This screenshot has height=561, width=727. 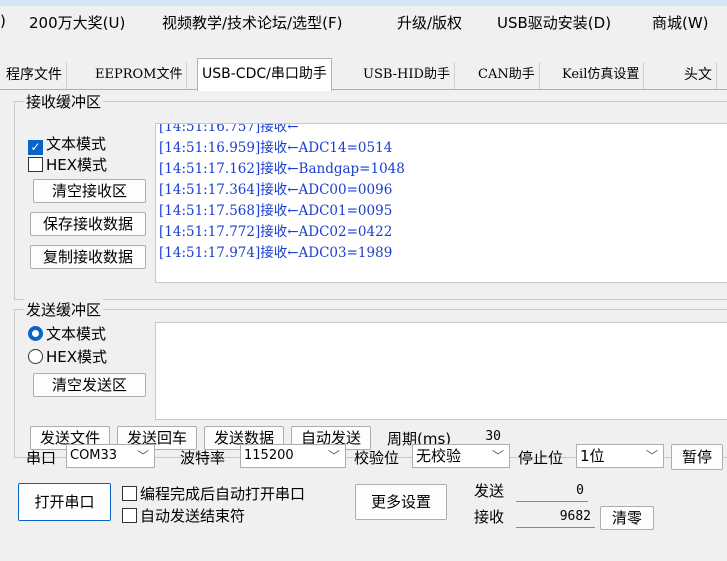 I want to click on receive-hex-mode-label: HEX模式, so click(x=77, y=165).